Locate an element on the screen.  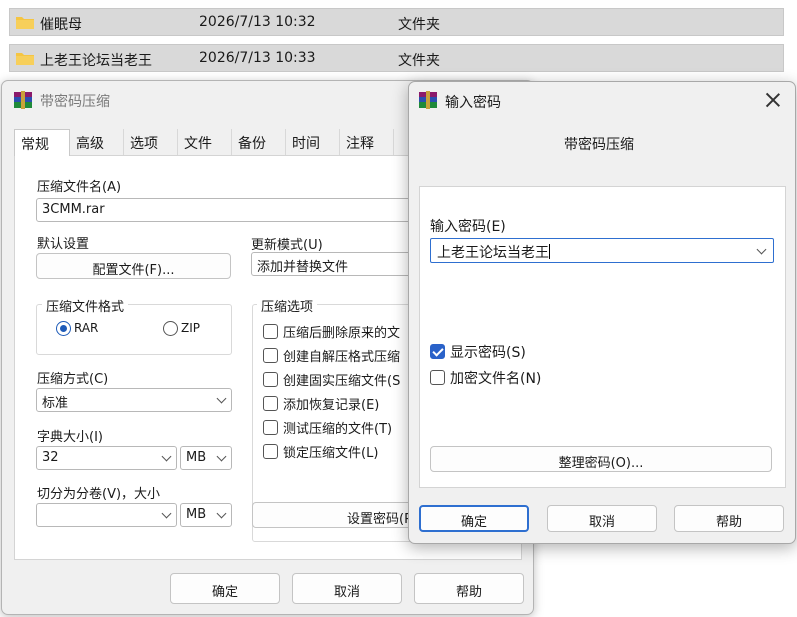
file-name: 催眠母 is located at coordinates (61, 25).